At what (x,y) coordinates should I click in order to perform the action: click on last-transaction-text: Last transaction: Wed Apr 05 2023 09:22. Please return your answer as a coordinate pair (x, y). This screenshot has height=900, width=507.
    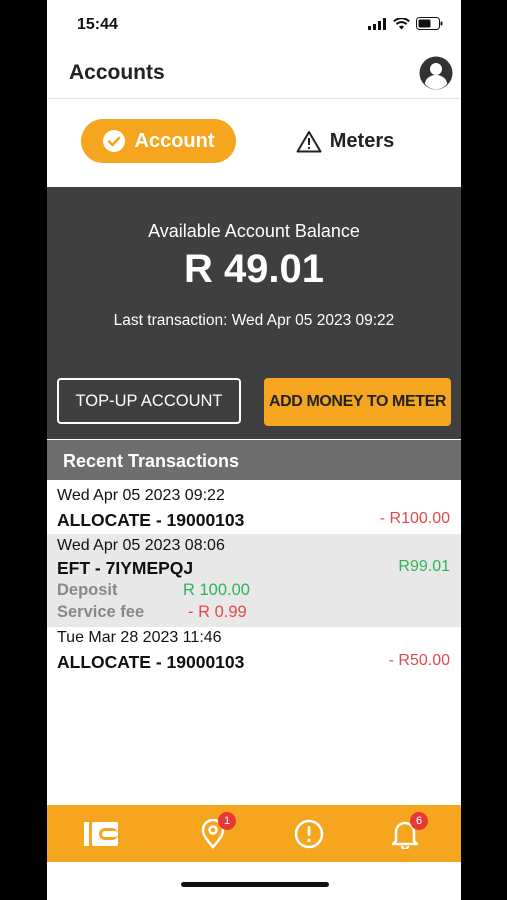
    Looking at the image, I should click on (254, 320).